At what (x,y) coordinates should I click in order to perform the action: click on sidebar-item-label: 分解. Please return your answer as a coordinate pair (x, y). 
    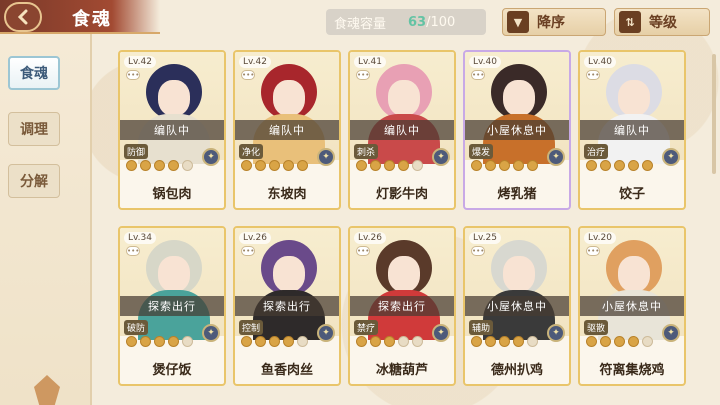
    Looking at the image, I should click on (34, 182).